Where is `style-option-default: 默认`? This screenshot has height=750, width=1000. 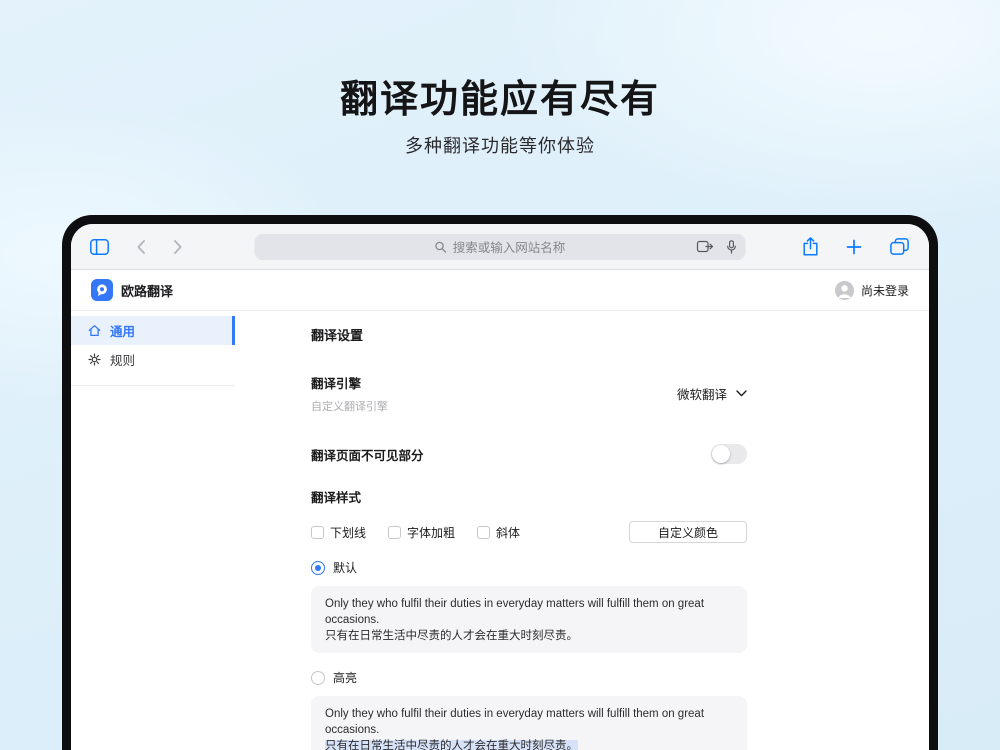 style-option-default: 默认 is located at coordinates (529, 567).